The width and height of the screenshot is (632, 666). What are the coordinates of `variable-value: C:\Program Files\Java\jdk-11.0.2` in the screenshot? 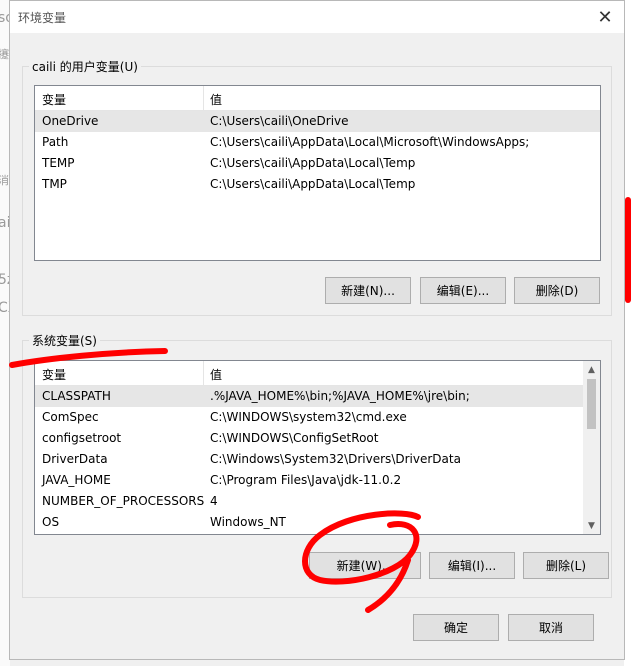 It's located at (306, 480).